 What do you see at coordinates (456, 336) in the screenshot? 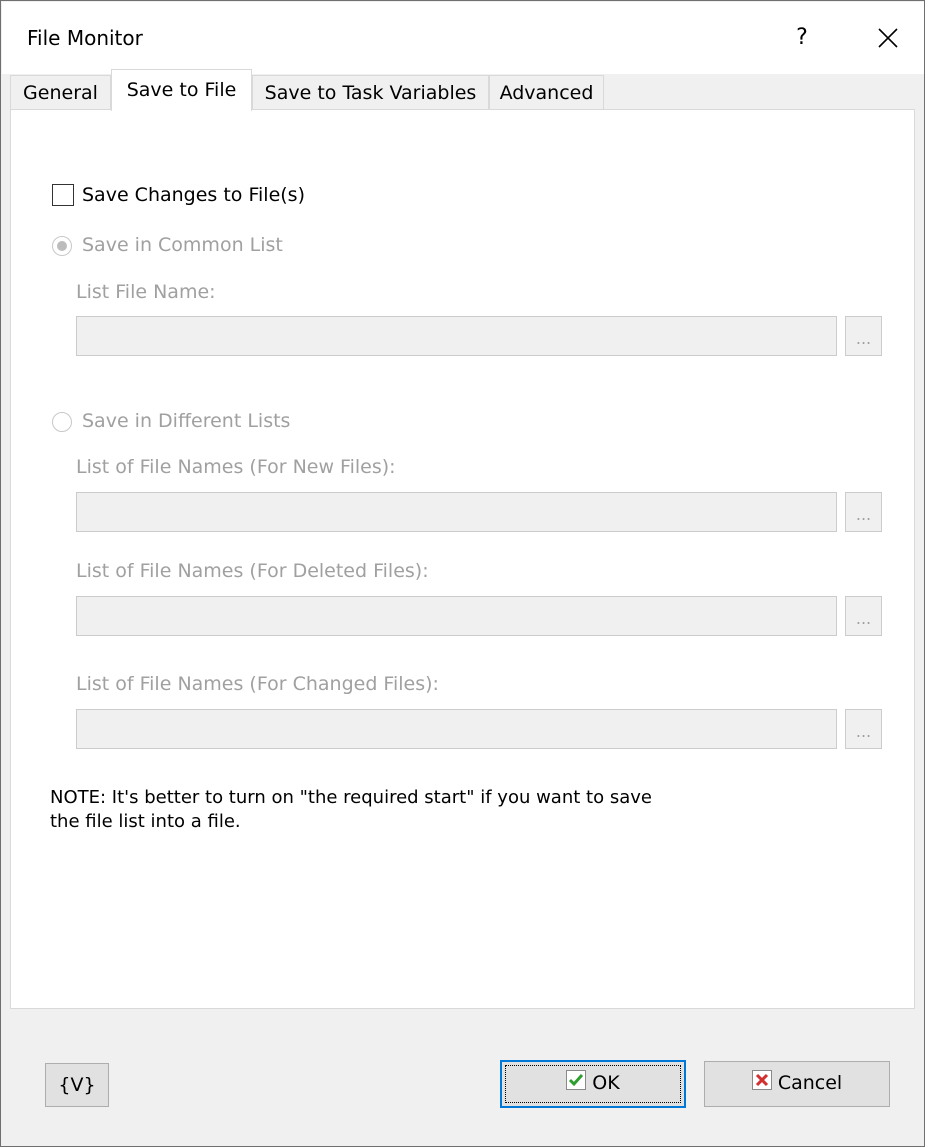
I see `list-file-name-input` at bounding box center [456, 336].